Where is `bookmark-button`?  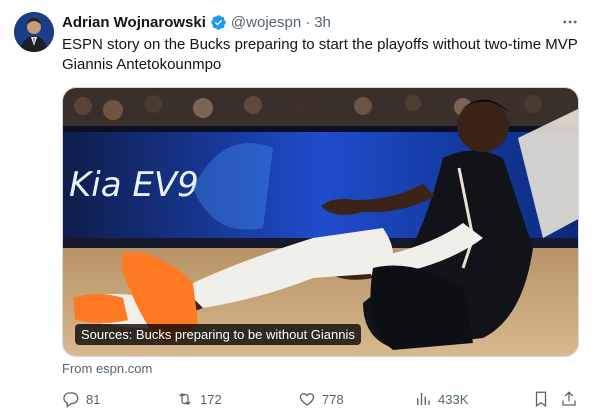
bookmark-button is located at coordinates (544, 399).